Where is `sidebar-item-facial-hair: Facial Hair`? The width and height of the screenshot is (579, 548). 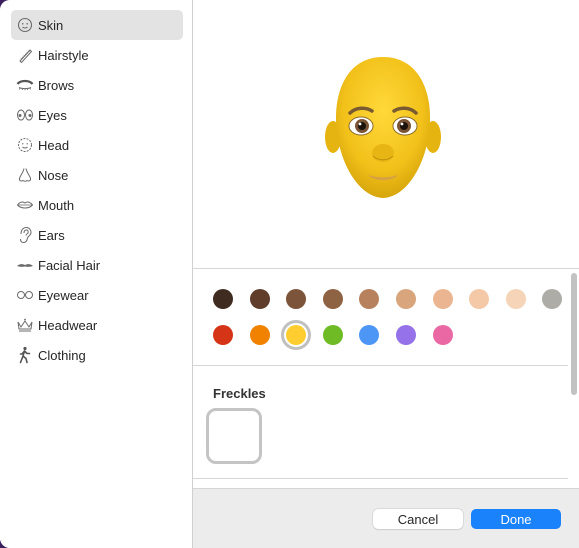 sidebar-item-facial-hair: Facial Hair is located at coordinates (97, 265).